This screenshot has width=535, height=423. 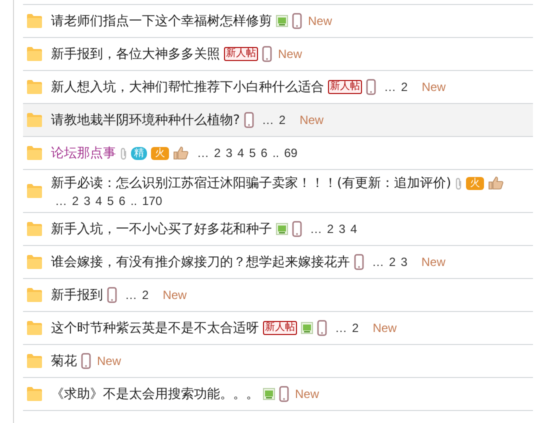 I want to click on thread-row: 这个时节种紫云英是不是不太合适呀 新人帖 … 2 New, so click(x=278, y=327).